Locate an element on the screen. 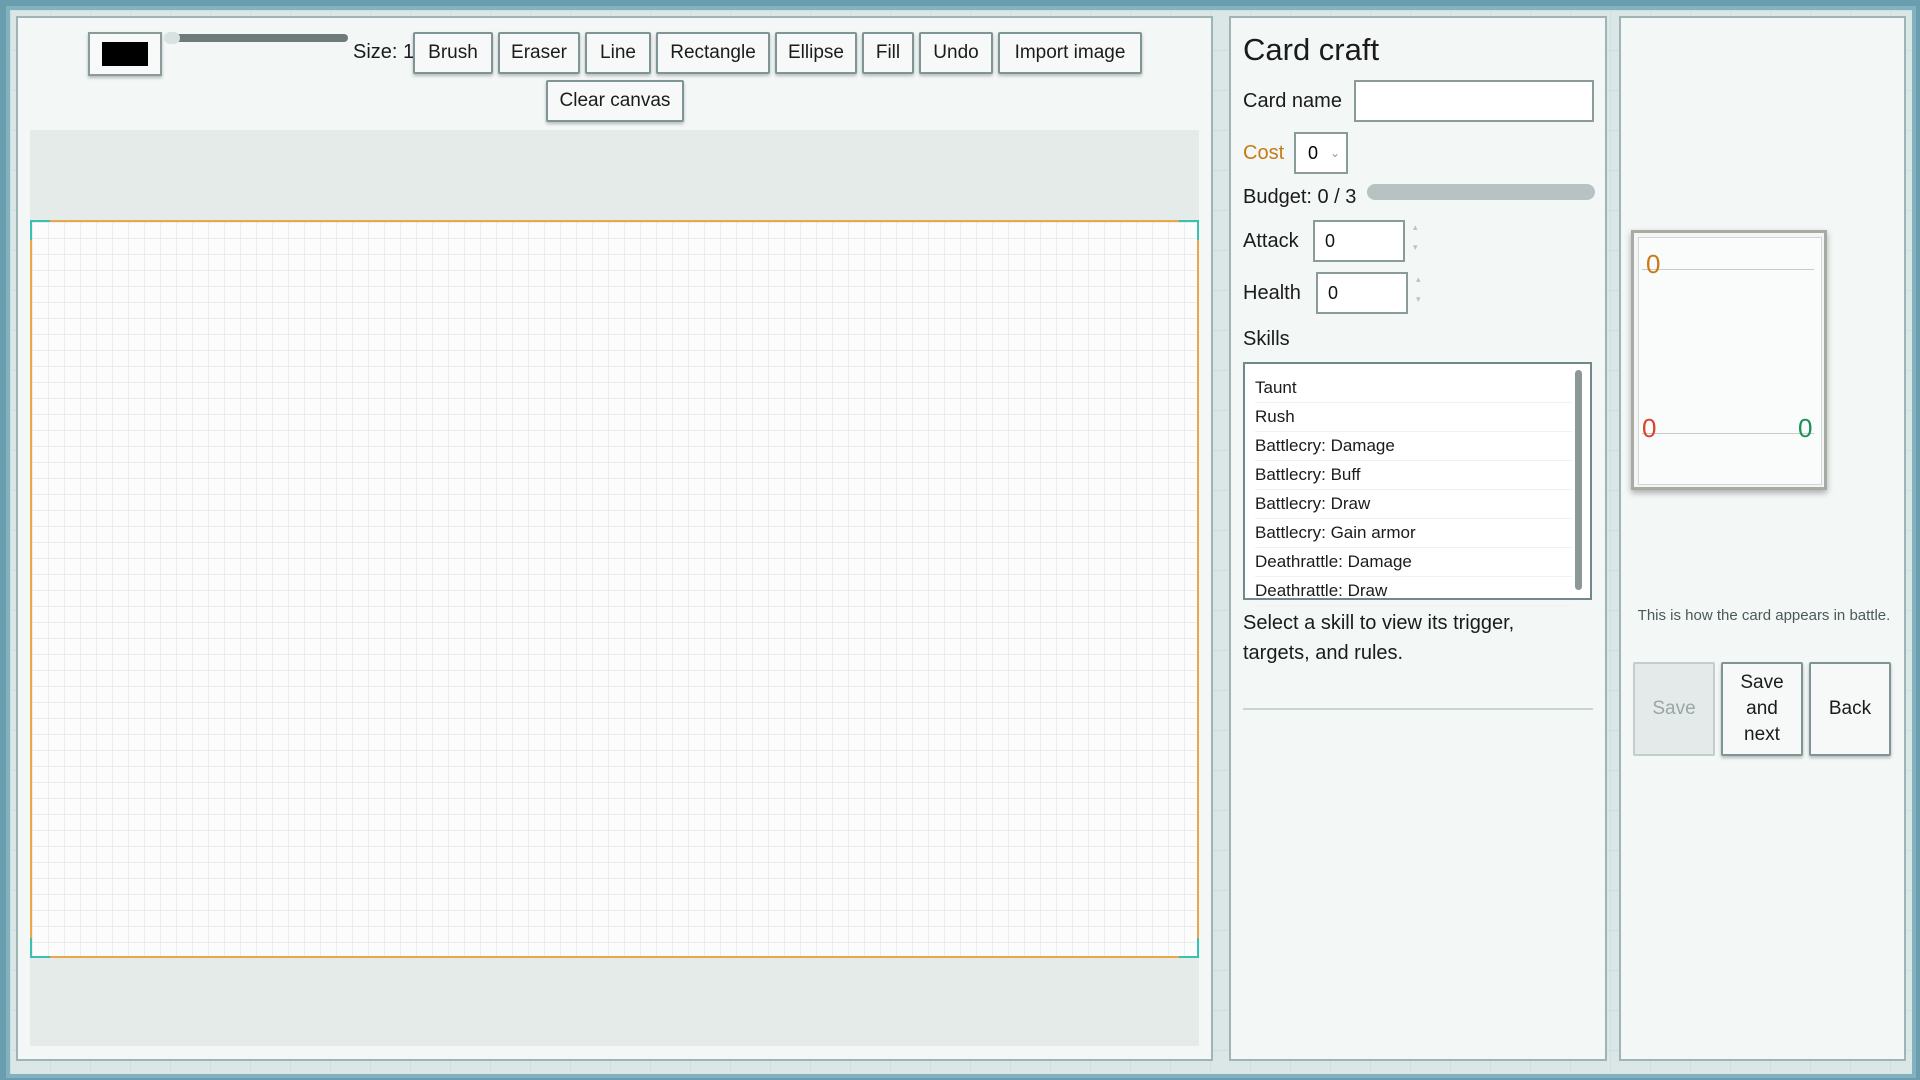 This screenshot has width=1920, height=1080. skill-item-battlecry-gain-armor: Battlecry: Gain armor is located at coordinates (1414, 533).